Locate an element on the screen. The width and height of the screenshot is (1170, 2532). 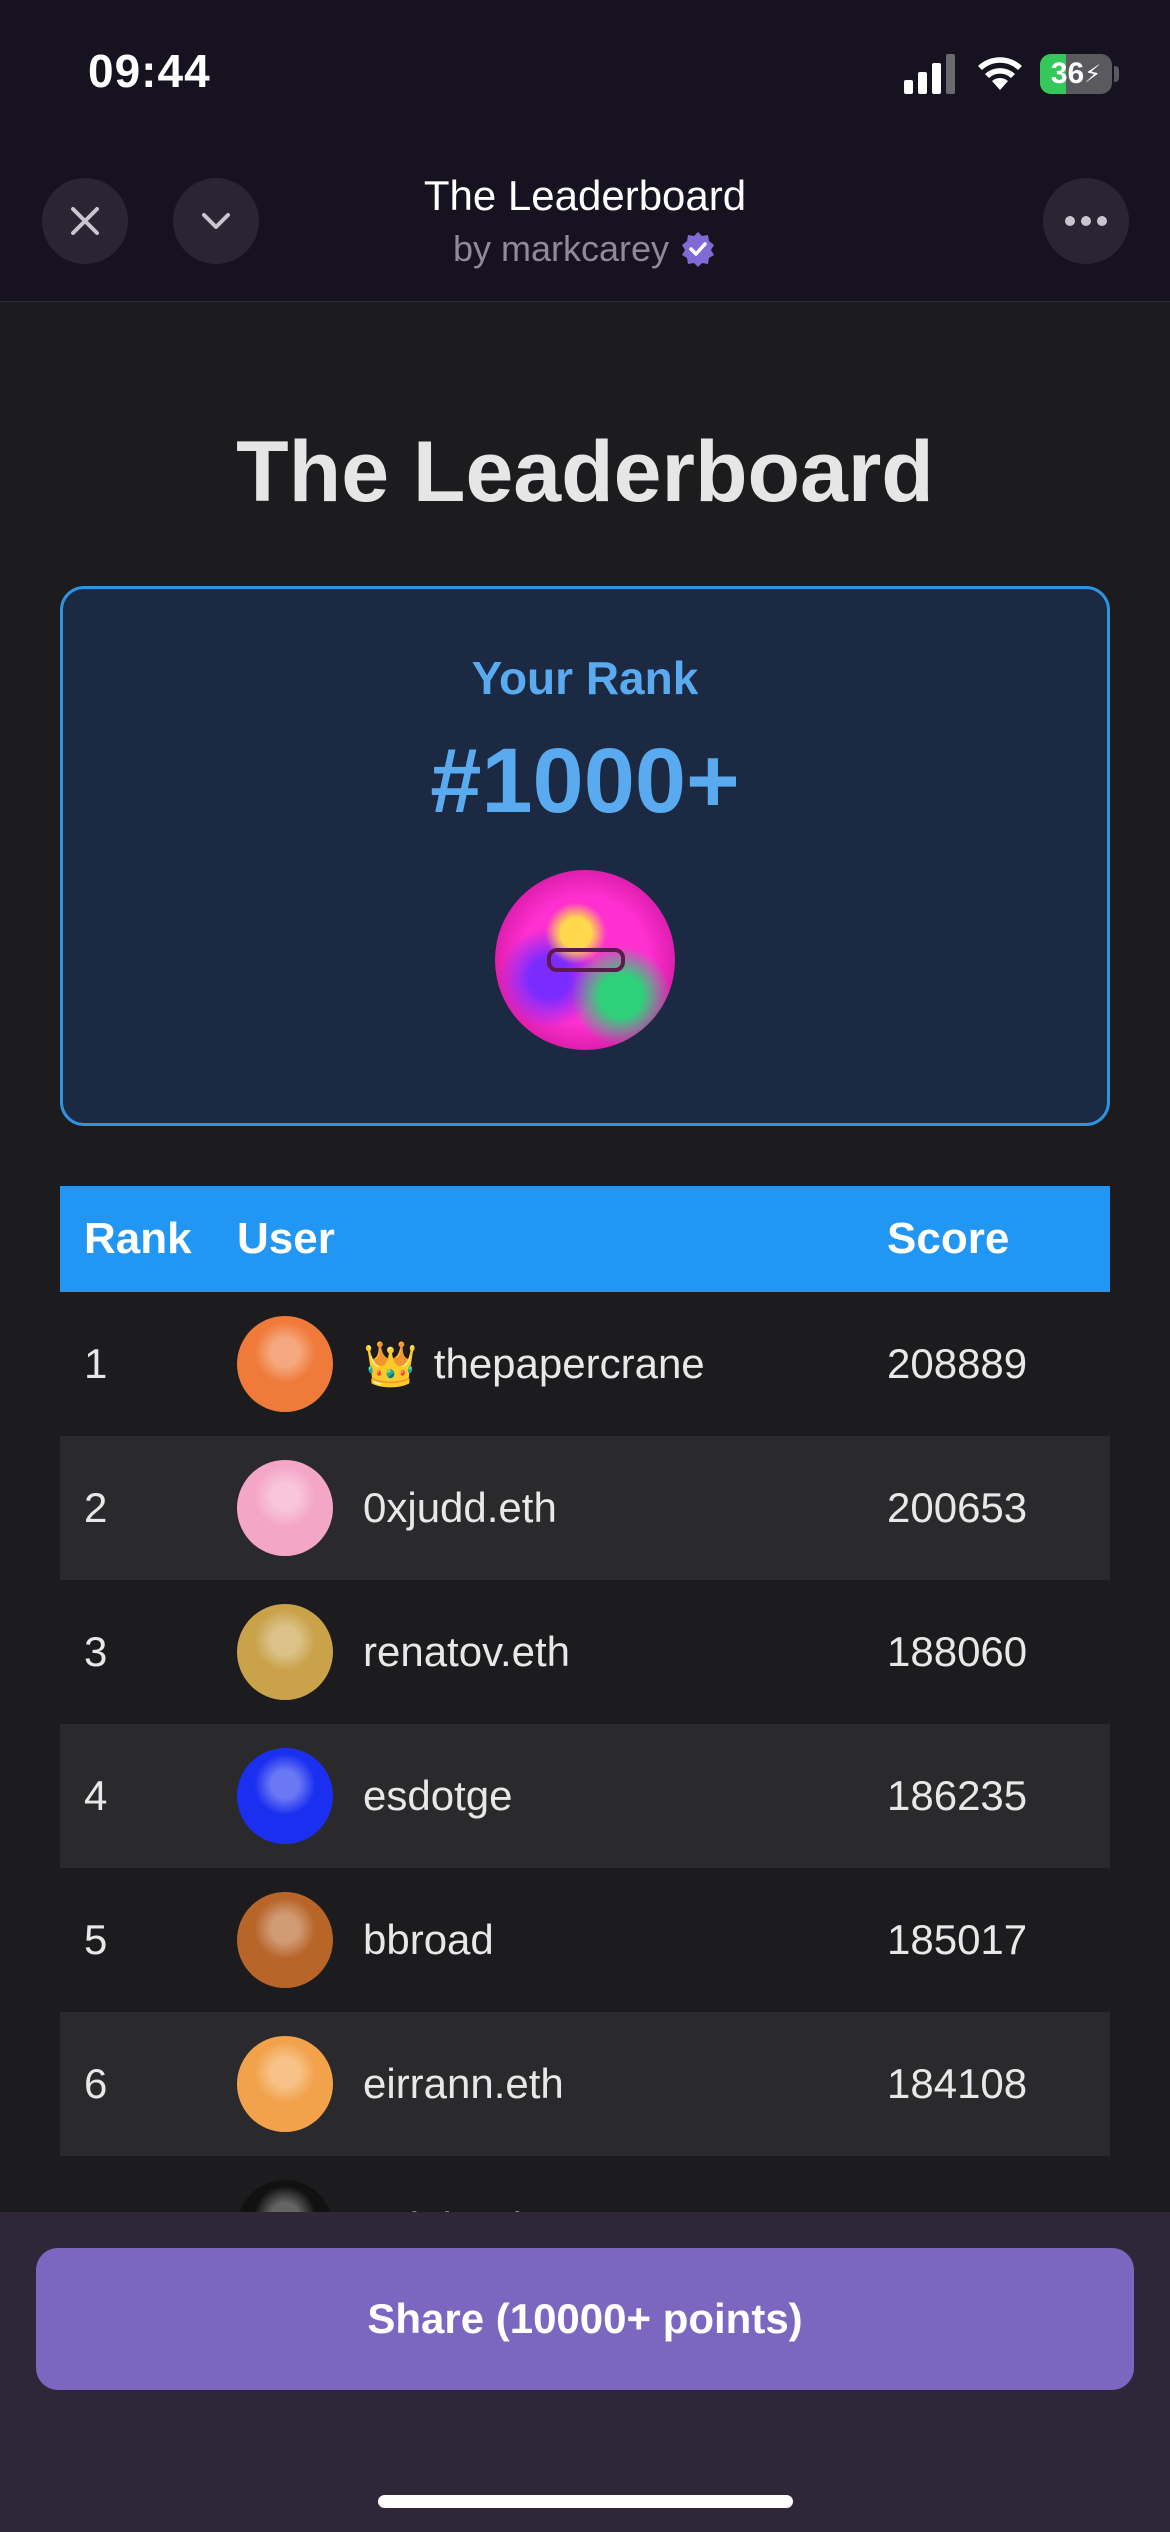
user-name: eirrann.eth is located at coordinates (463, 2083).